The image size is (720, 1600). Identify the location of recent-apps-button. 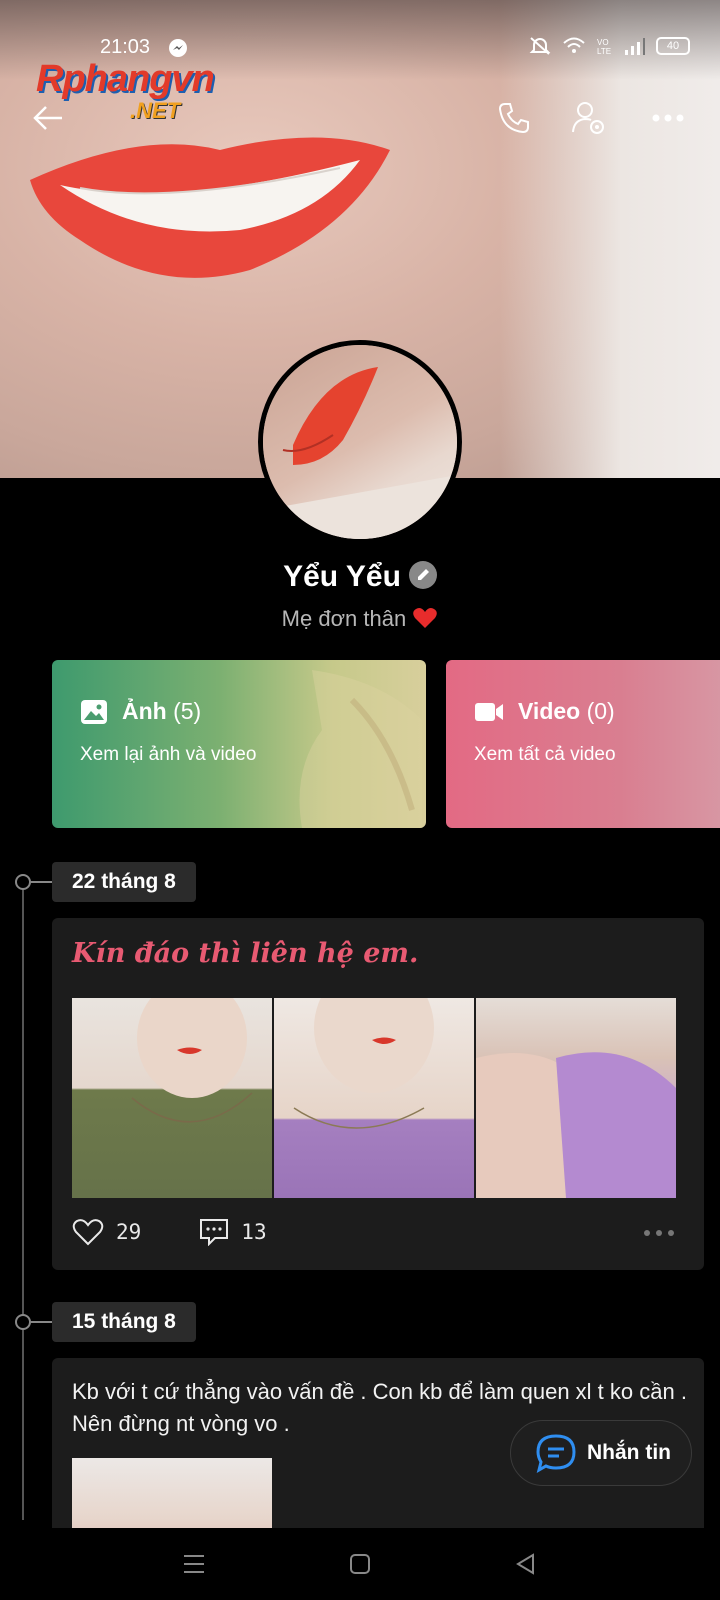
(194, 1564).